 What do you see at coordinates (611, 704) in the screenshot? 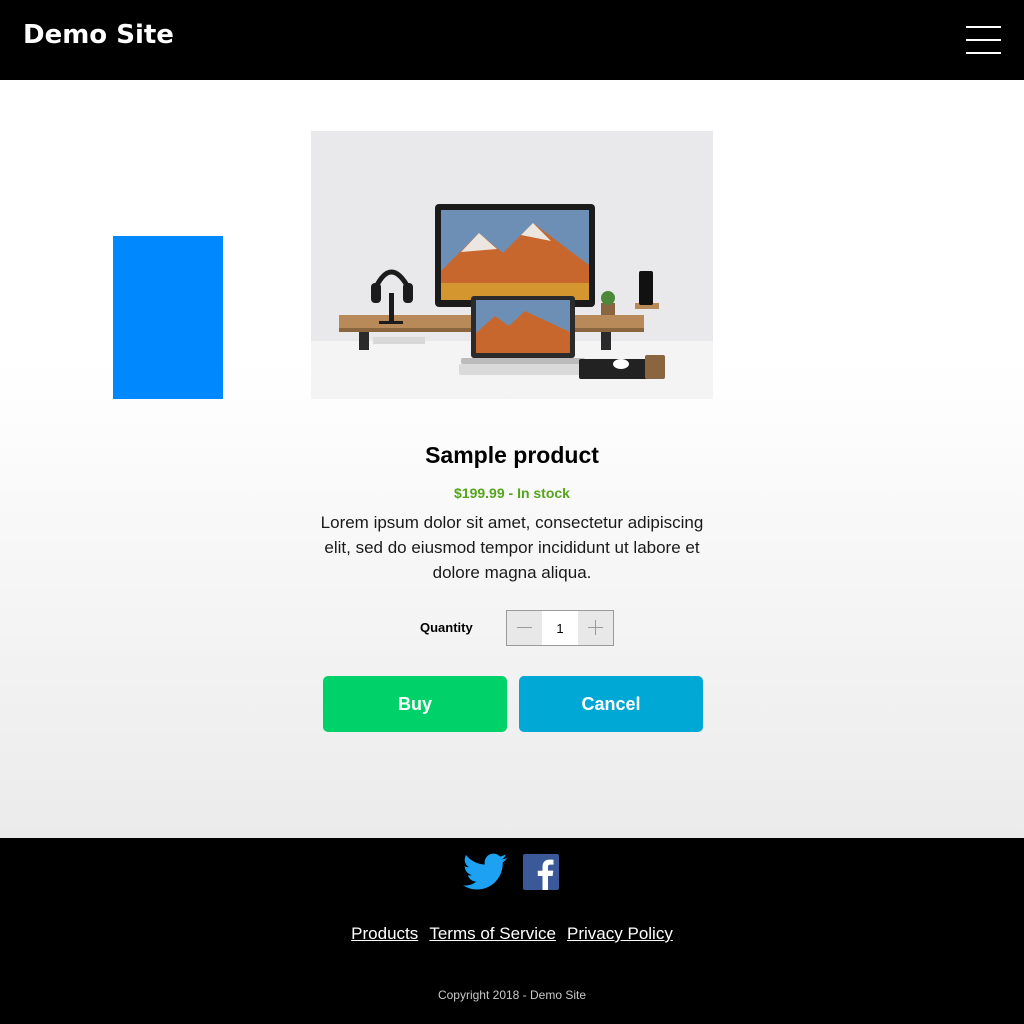
I see `cancel-button: Cancel` at bounding box center [611, 704].